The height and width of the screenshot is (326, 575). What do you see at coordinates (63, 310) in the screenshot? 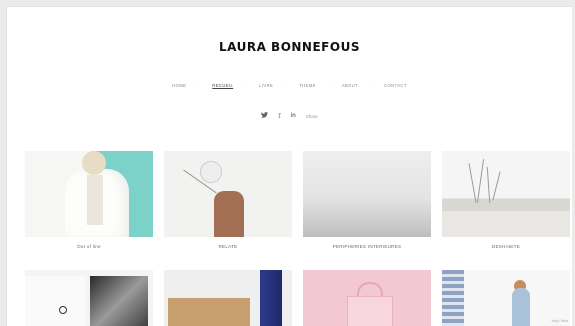
I see `ring-shape` at bounding box center [63, 310].